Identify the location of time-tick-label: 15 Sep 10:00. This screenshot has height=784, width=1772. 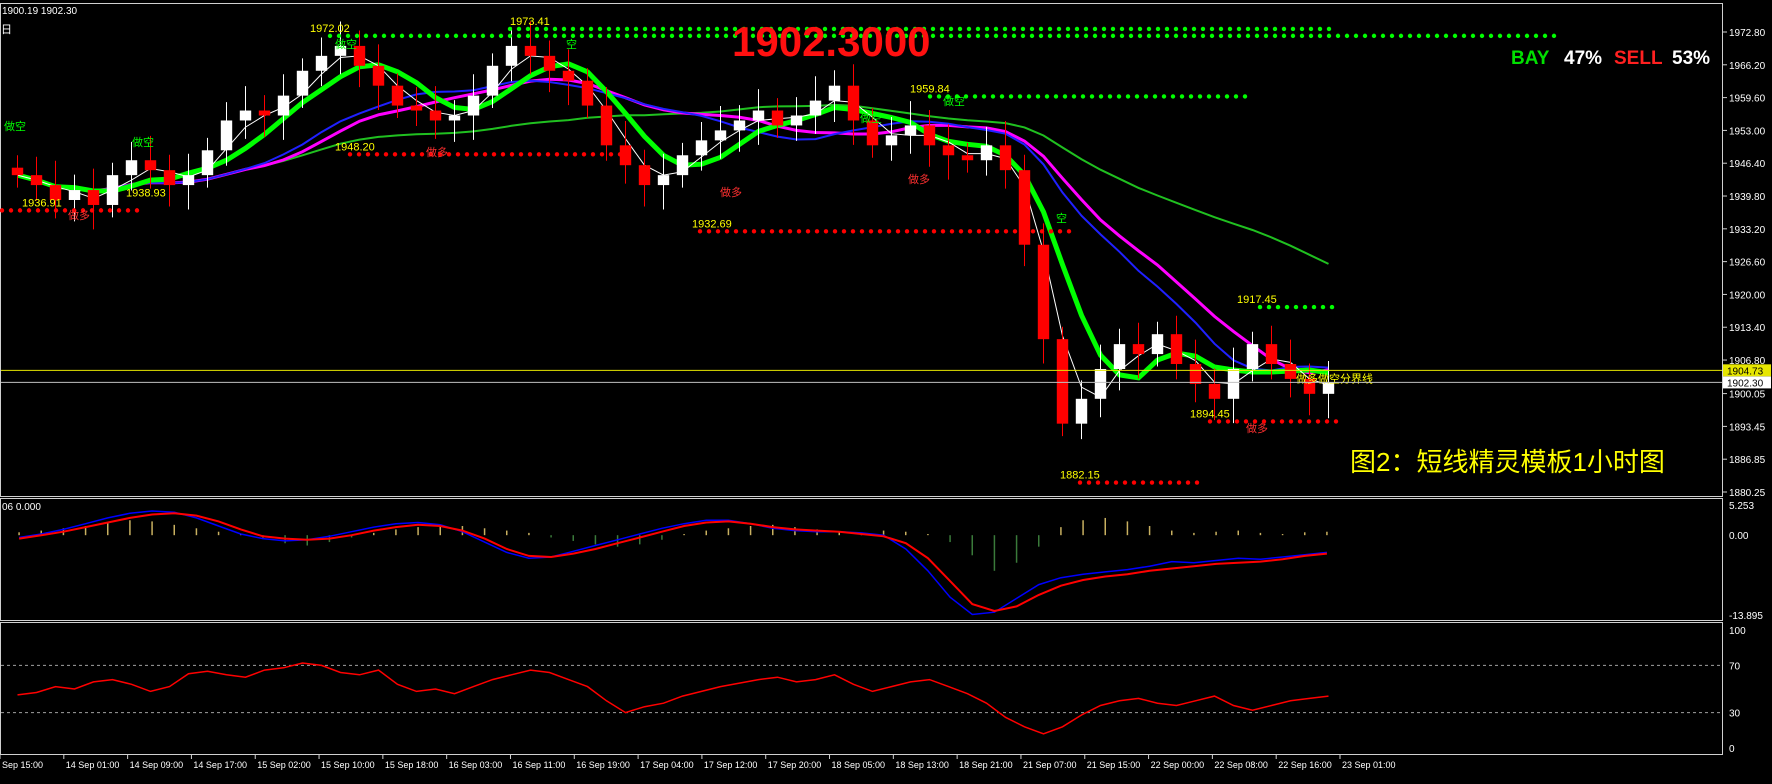
(348, 765).